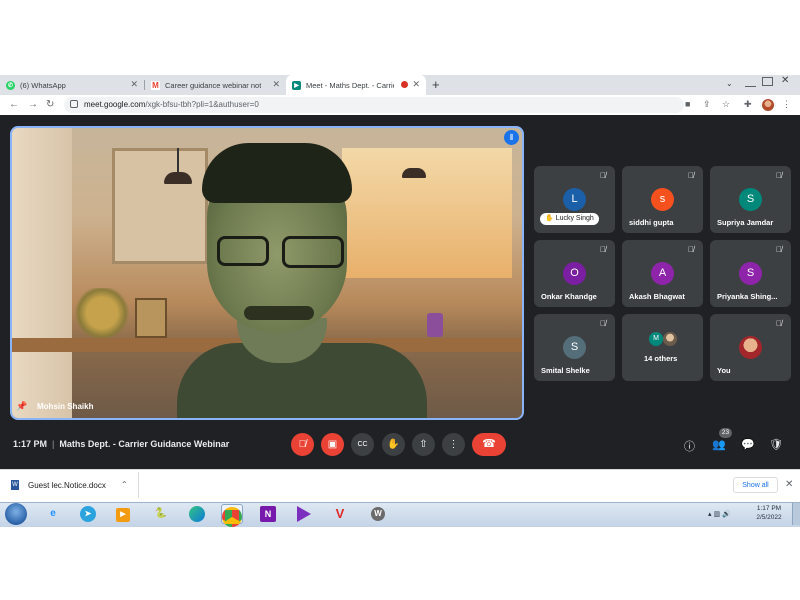 The height and width of the screenshot is (600, 800). Describe the element at coordinates (67, 485) in the screenshot. I see `download-item: Guest lec.Notice.docx` at that location.